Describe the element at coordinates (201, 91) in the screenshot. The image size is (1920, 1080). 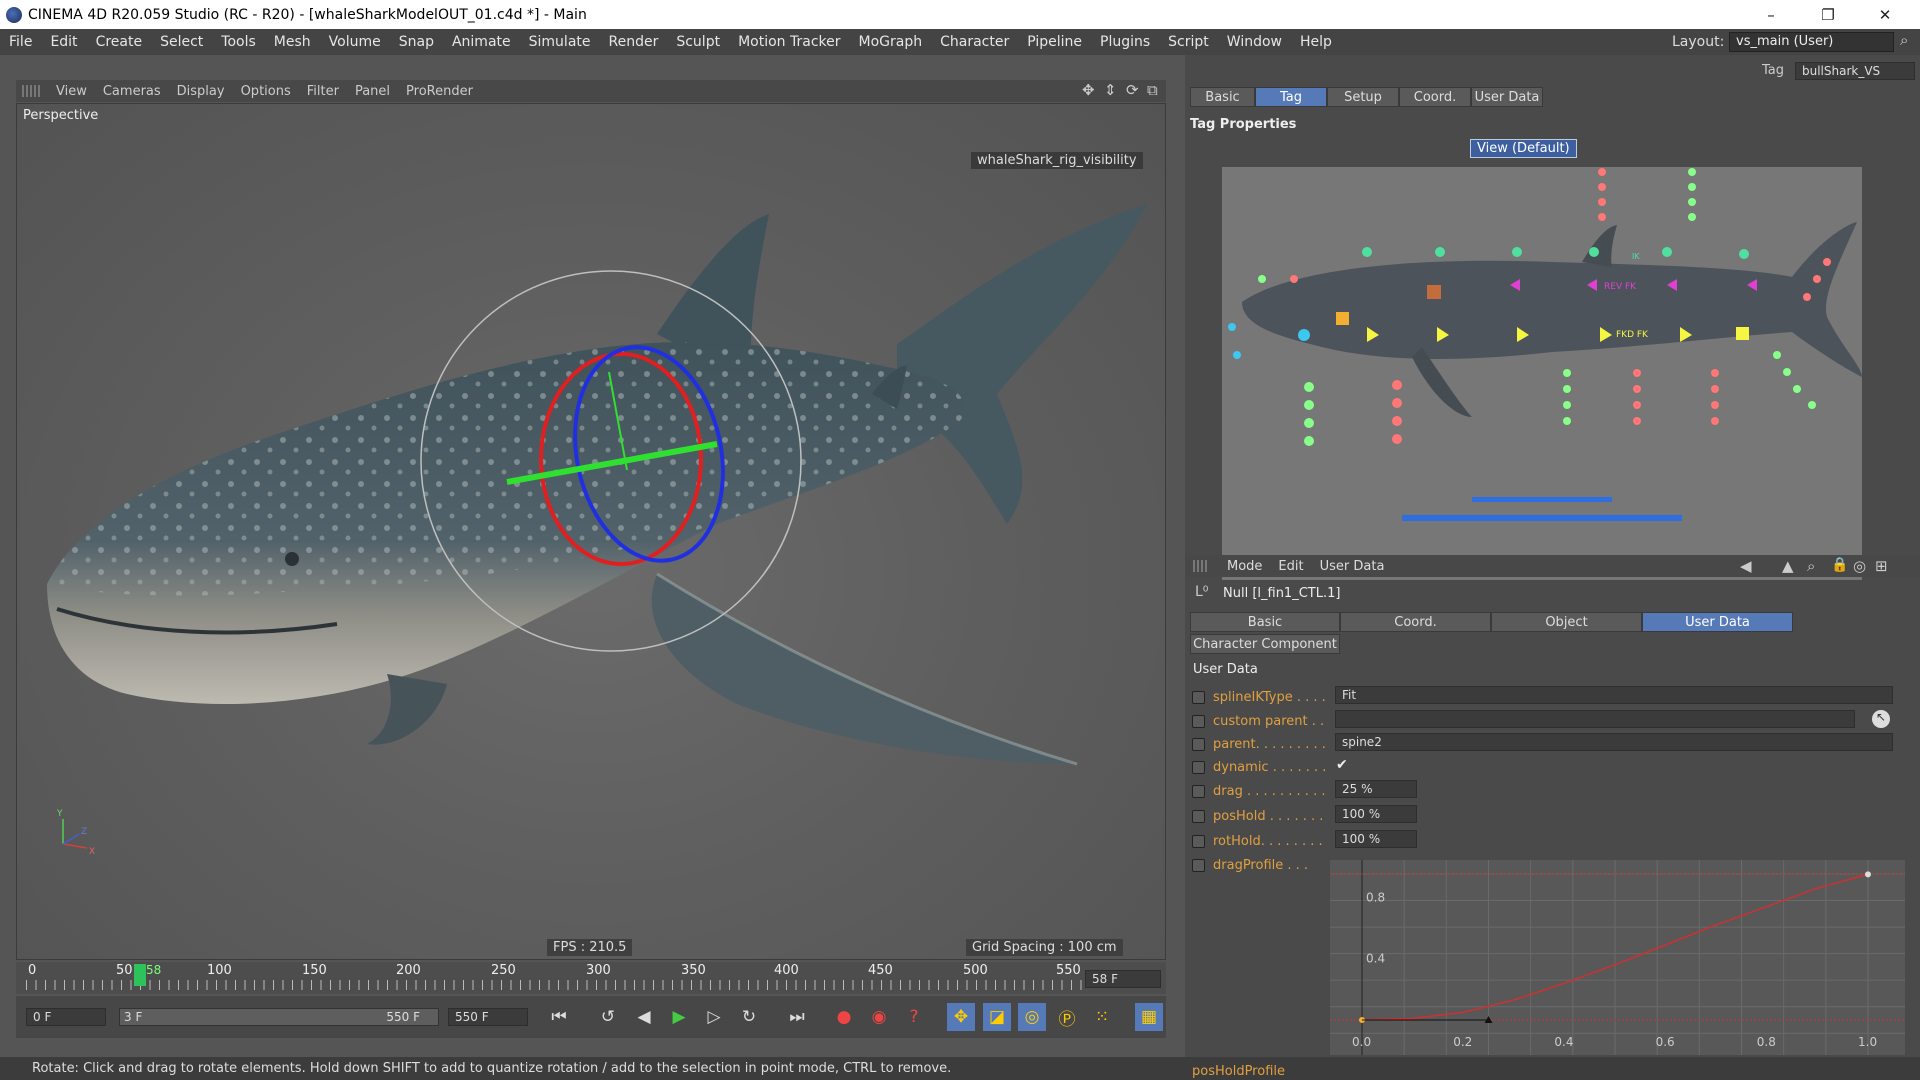
I see `viewport-menu-display: Display` at that location.